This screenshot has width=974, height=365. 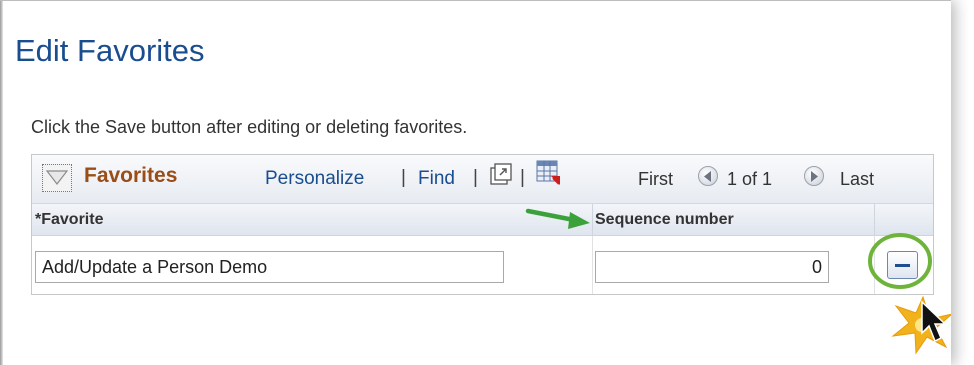 I want to click on new-window-icon, so click(x=501, y=176).